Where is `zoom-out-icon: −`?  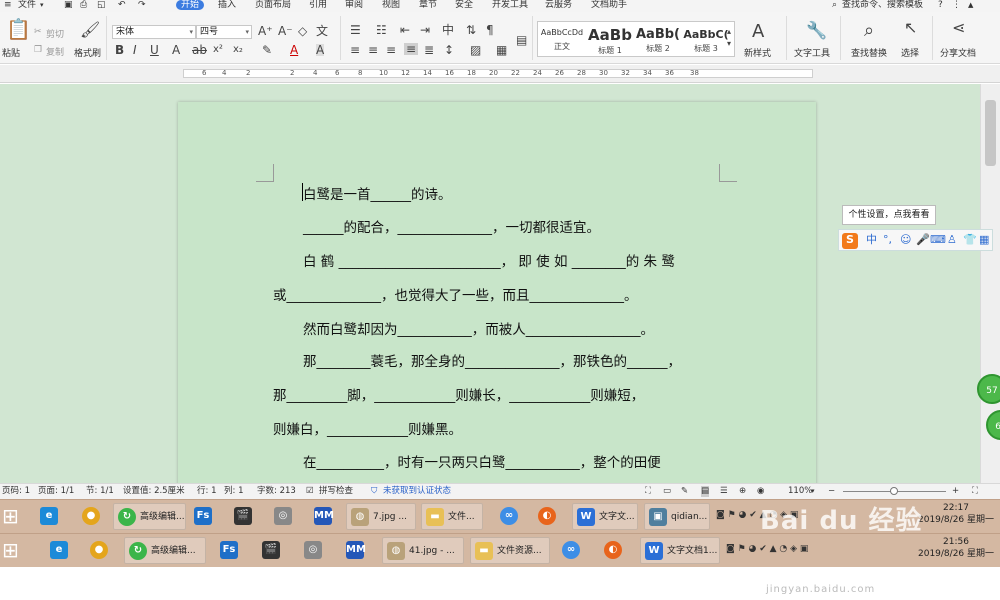
zoom-out-icon: − is located at coordinates (831, 491).